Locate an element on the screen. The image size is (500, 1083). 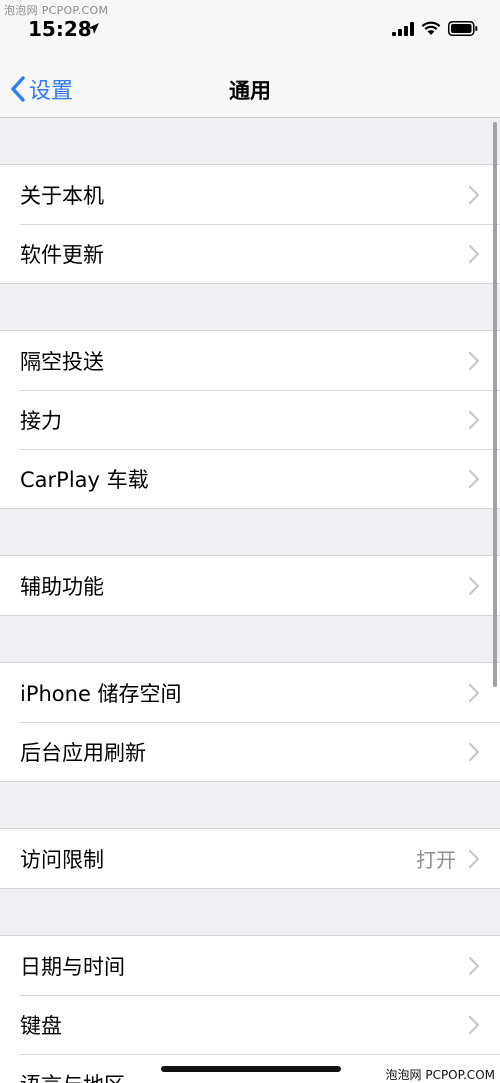
status-bar: 泡泡网 PCPOP.COM 15:28 is located at coordinates (250, 30).